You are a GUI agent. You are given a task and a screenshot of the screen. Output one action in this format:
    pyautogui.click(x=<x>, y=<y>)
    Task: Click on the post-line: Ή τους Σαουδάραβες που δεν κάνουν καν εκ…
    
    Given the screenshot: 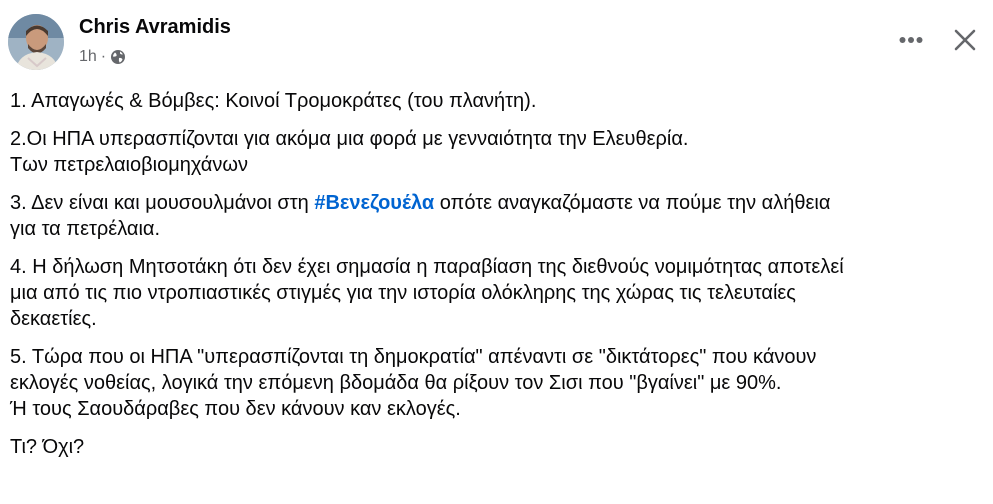 What is the action you would take?
    pyautogui.click(x=235, y=409)
    